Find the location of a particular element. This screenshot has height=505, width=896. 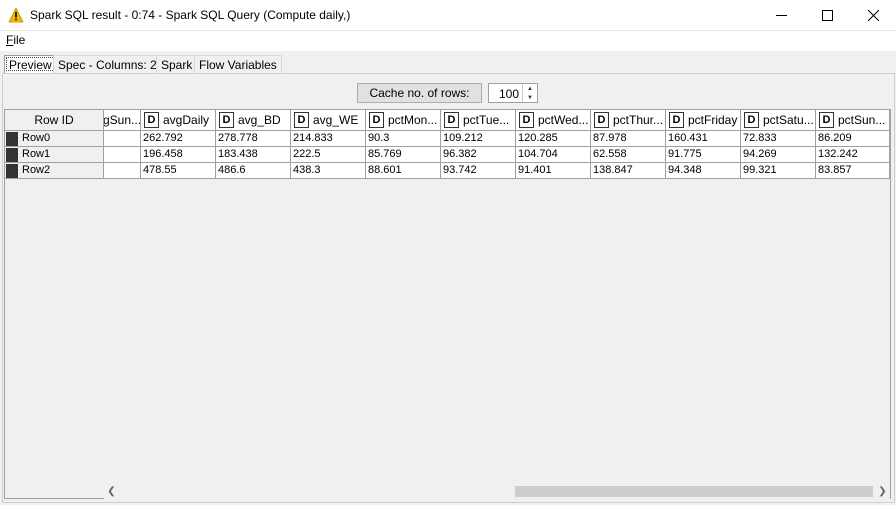

table-row-id: Row1 is located at coordinates (54, 155).